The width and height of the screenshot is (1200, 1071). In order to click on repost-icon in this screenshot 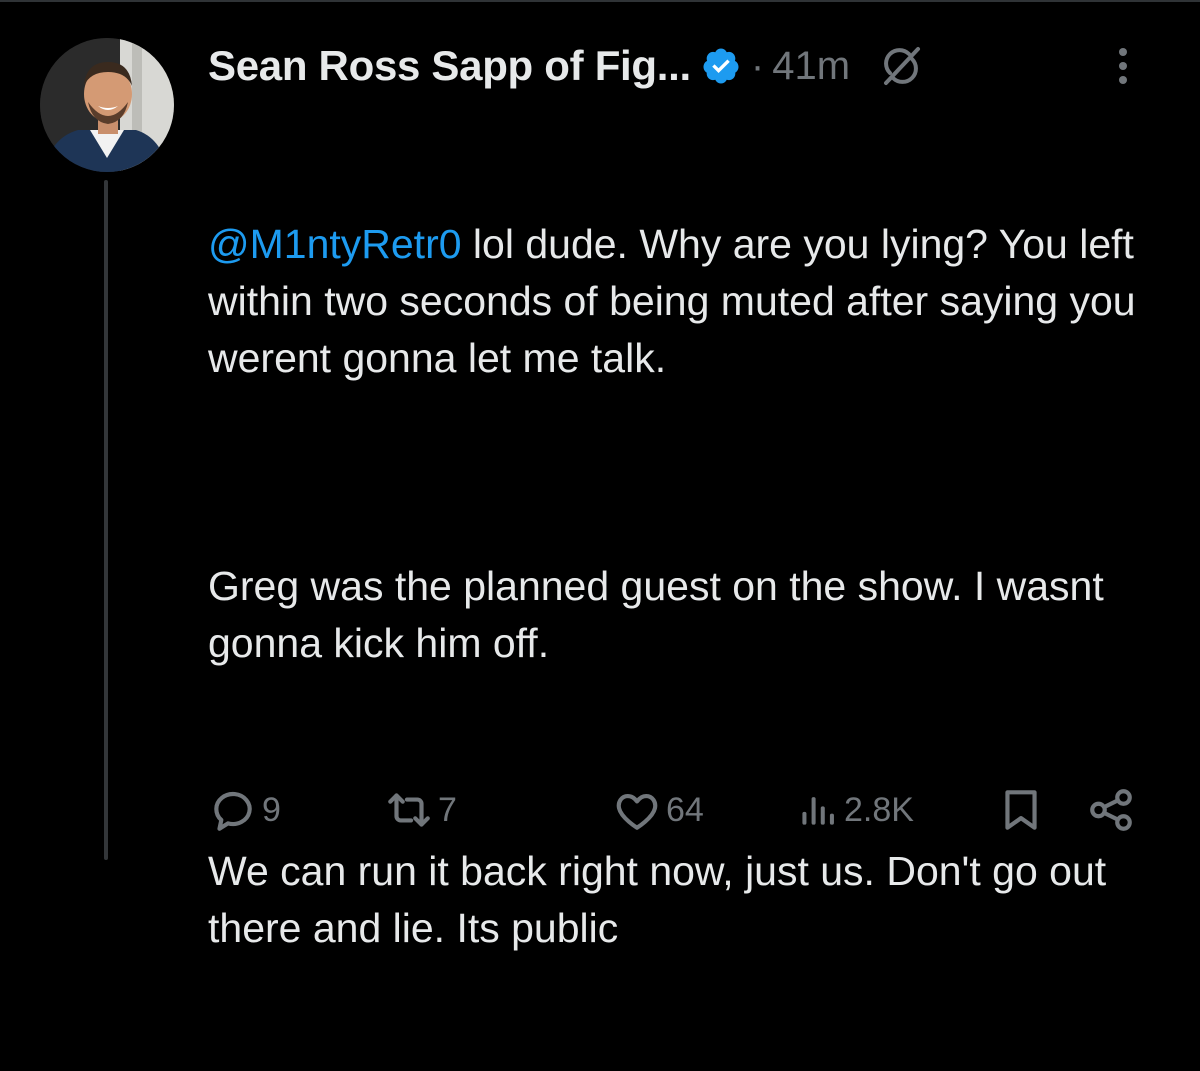, I will do `click(409, 810)`.